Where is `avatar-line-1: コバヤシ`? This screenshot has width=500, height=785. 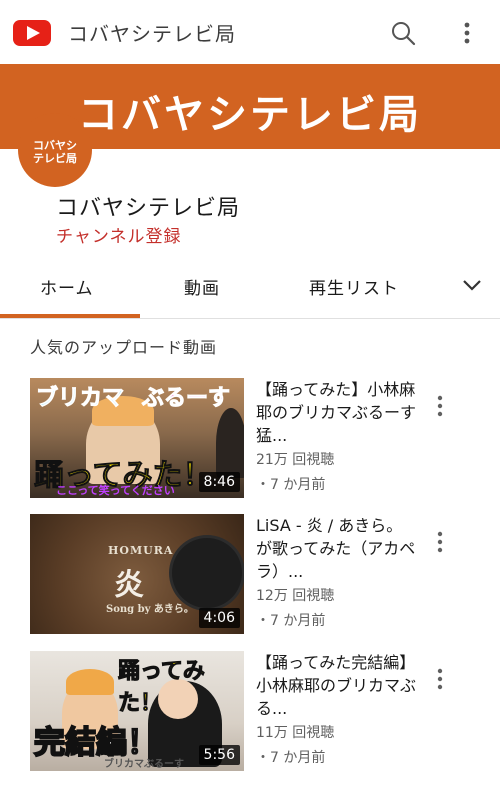
avatar-line-1: コバヤシ is located at coordinates (55, 145).